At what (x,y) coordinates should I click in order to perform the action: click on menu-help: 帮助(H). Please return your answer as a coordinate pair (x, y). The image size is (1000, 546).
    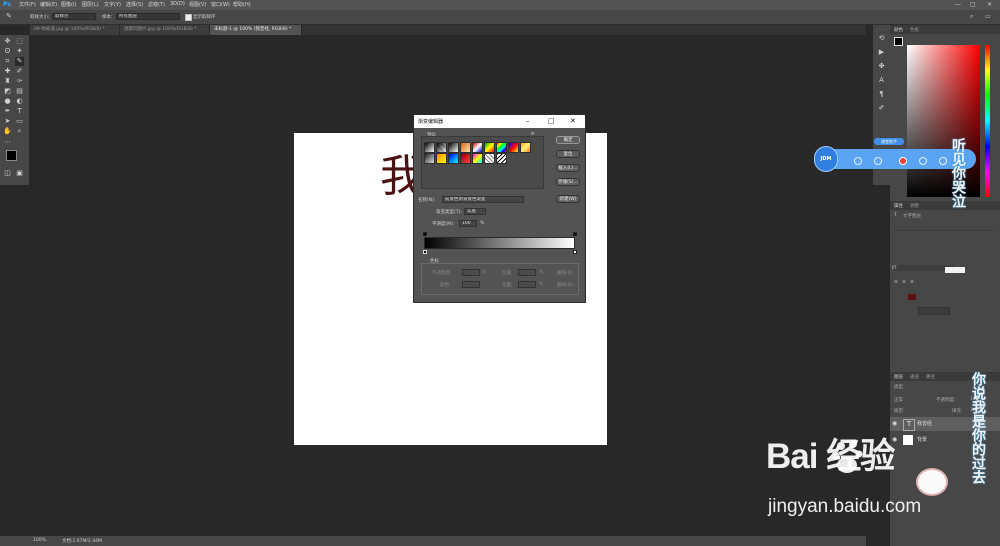
    Looking at the image, I should click on (242, 4).